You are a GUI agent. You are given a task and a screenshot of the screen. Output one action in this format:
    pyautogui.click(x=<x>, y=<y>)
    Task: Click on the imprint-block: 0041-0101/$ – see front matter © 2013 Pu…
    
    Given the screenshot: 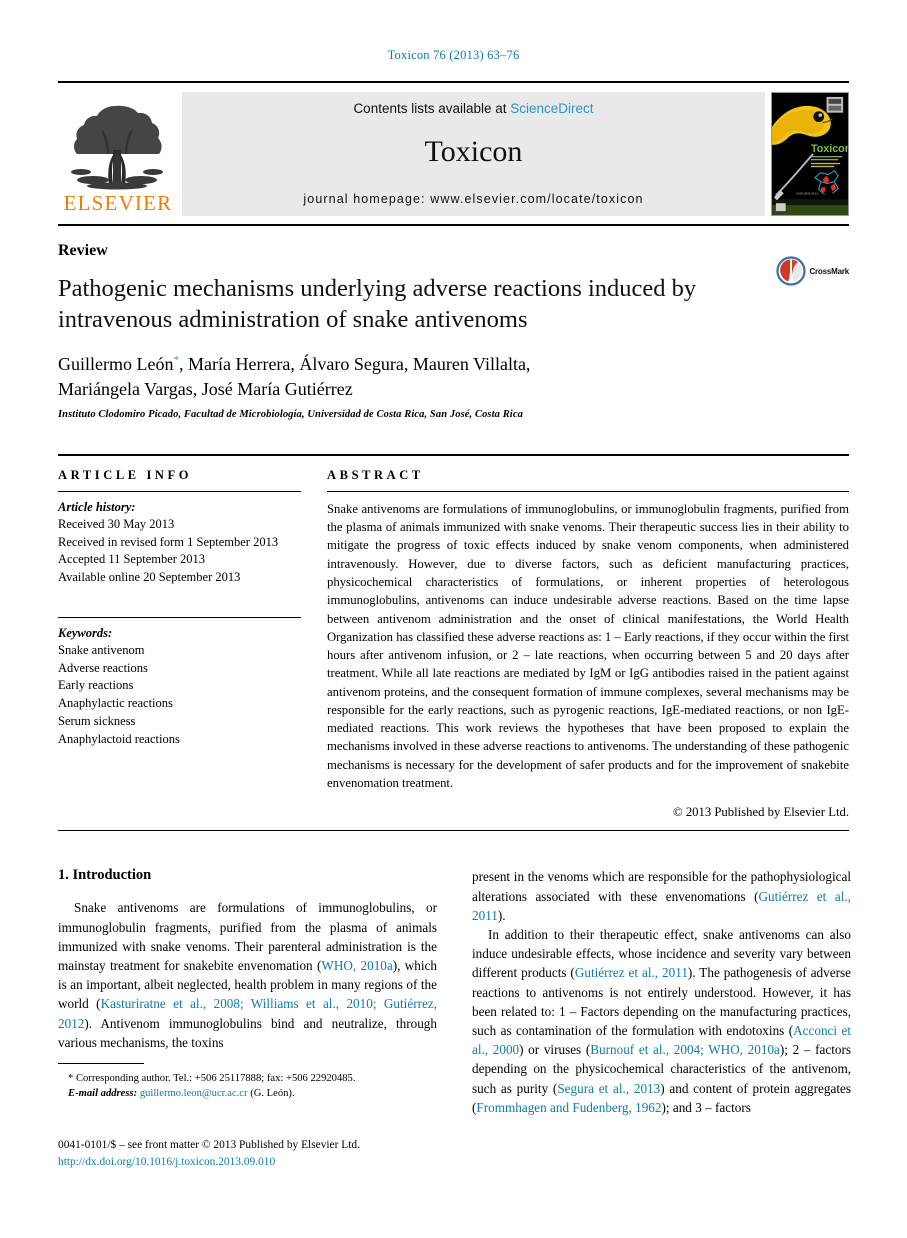 What is the action you would take?
    pyautogui.click(x=268, y=1154)
    